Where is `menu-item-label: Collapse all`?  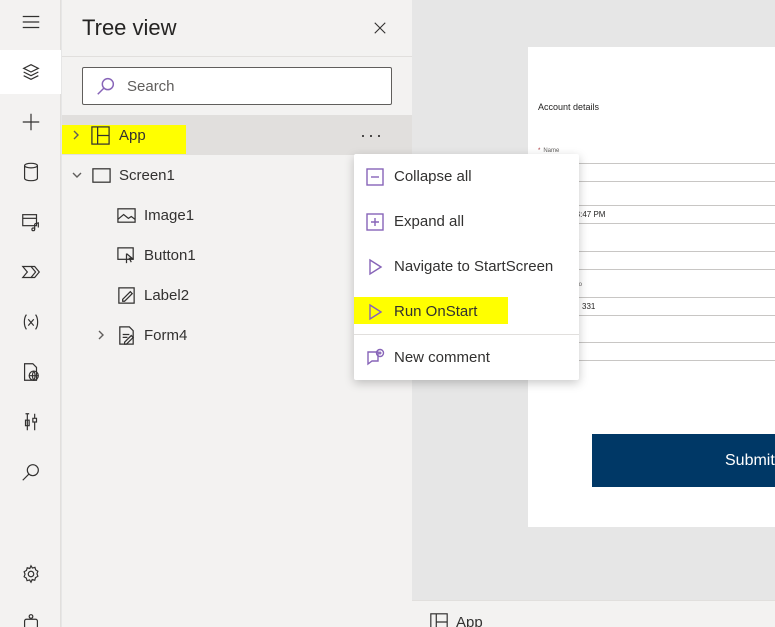
menu-item-label: Collapse all is located at coordinates (433, 176).